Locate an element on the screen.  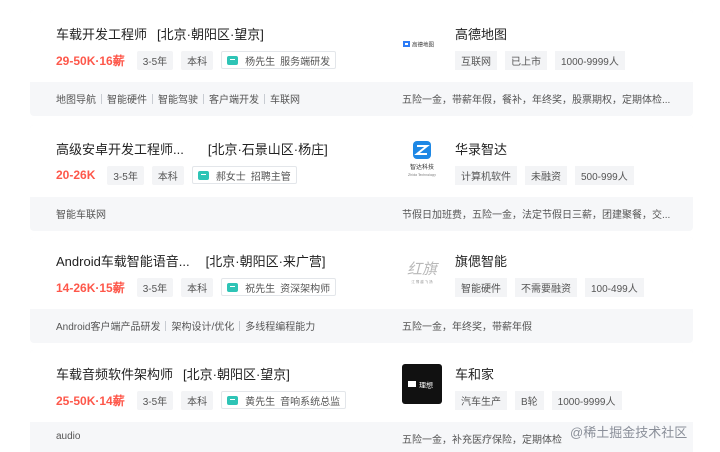
company-tags: 计算机软件 未融资 500-999人 is located at coordinates (548, 175).